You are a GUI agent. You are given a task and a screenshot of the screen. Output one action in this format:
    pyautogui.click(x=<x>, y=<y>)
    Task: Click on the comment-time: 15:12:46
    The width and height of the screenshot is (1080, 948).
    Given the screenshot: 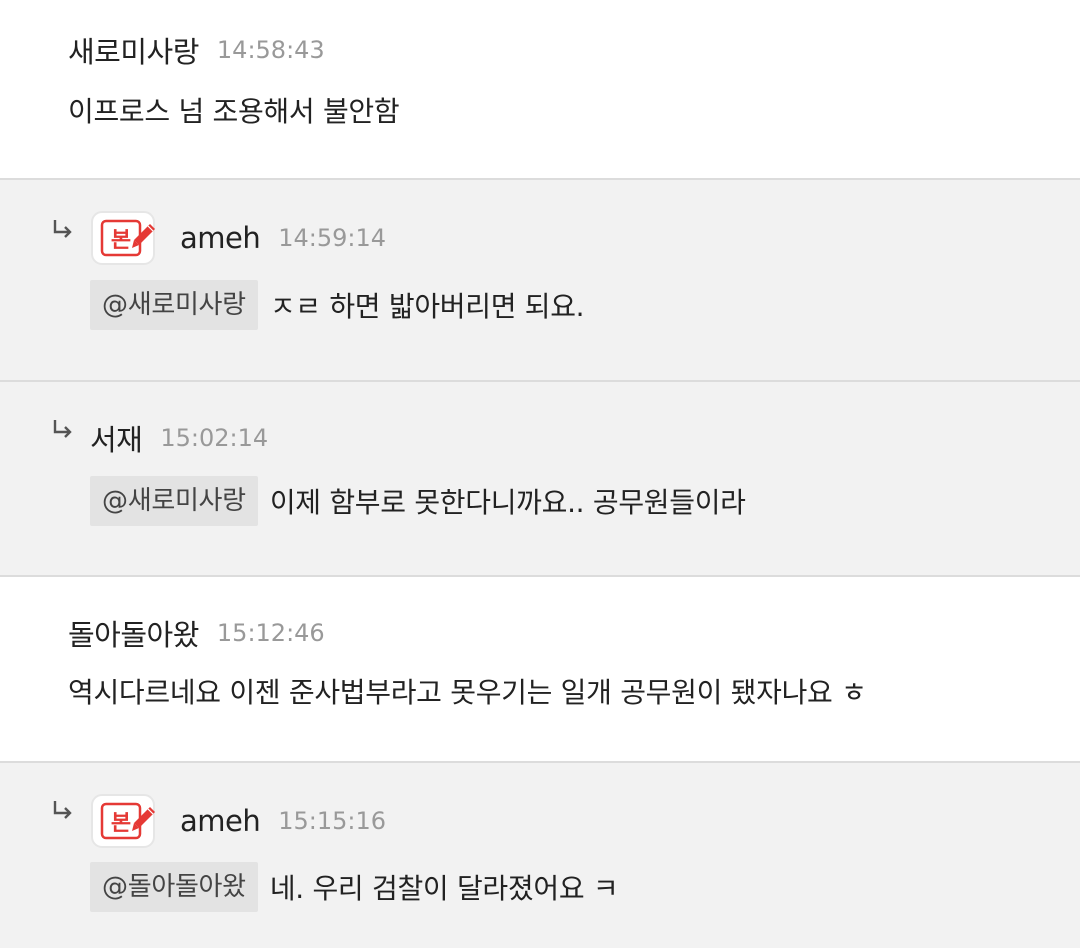 What is the action you would take?
    pyautogui.click(x=270, y=633)
    